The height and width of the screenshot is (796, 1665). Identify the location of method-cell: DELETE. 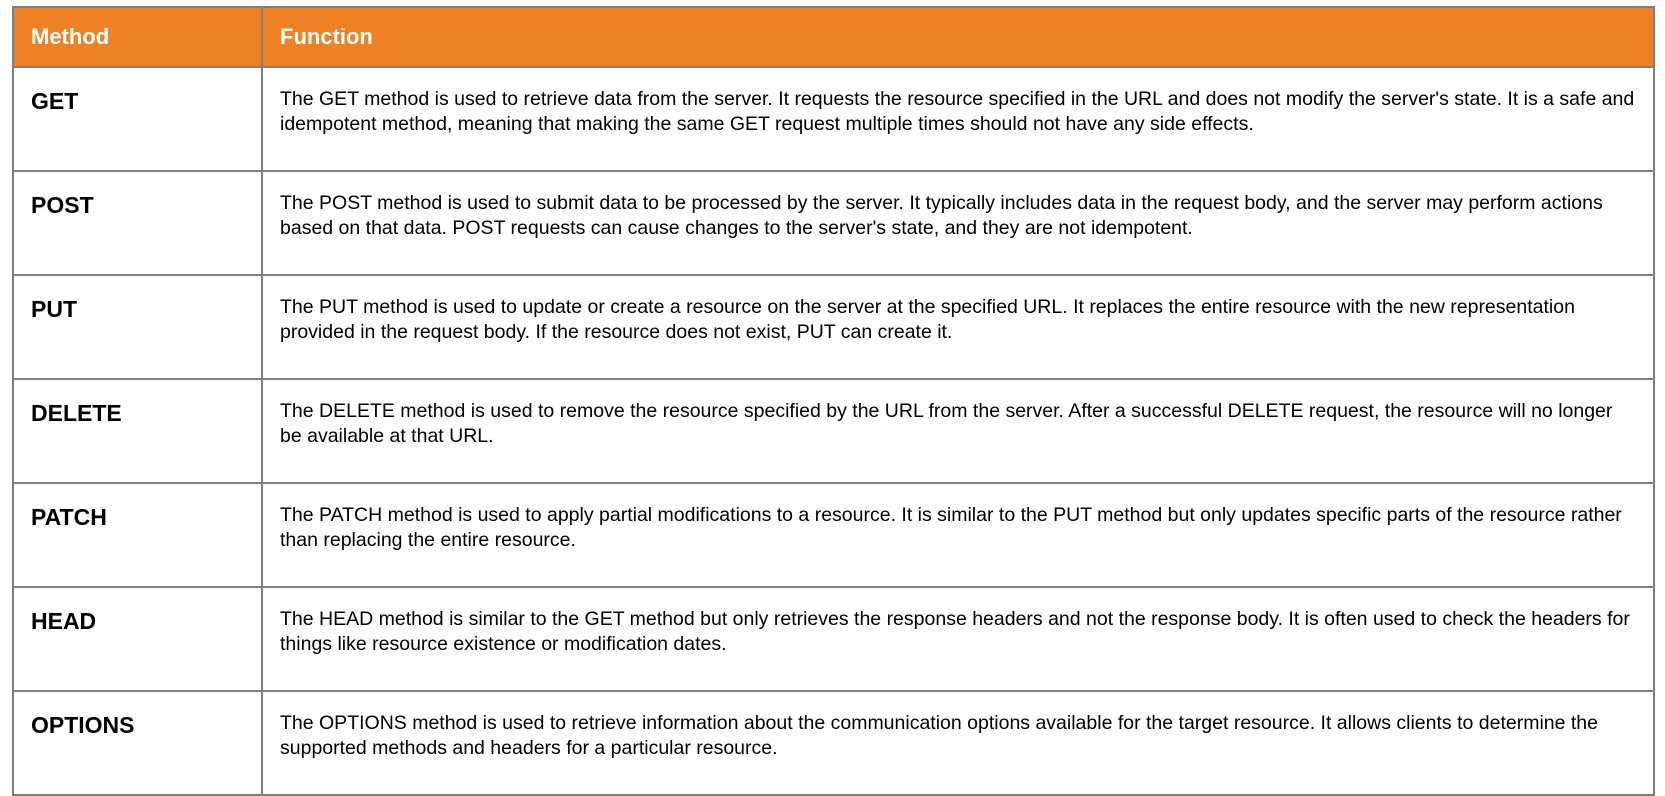
(137, 431).